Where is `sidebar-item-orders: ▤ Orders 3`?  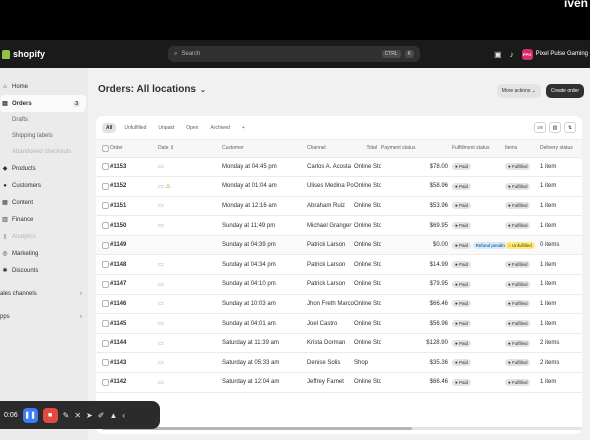
sidebar-item-orders: ▤ Orders 3 is located at coordinates (43, 103).